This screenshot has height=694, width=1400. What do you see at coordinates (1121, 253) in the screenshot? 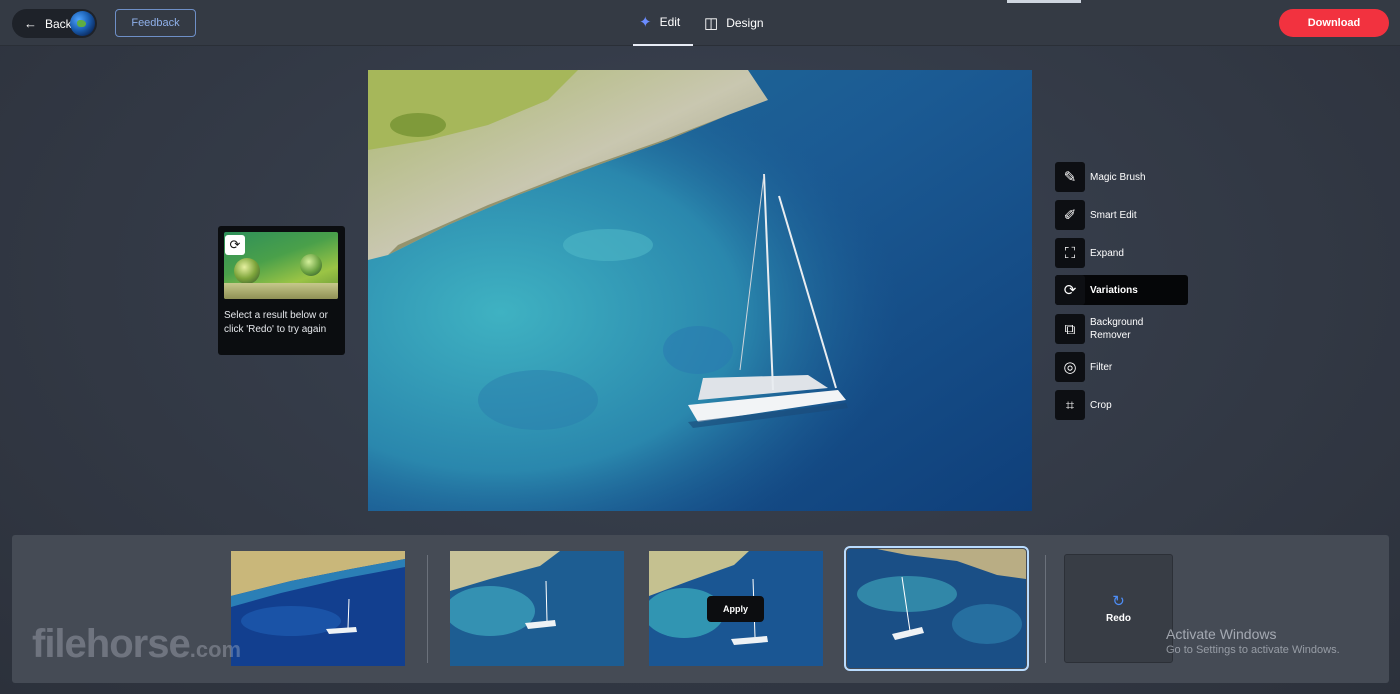
I see `tool-expand: ⛶ Expand` at bounding box center [1121, 253].